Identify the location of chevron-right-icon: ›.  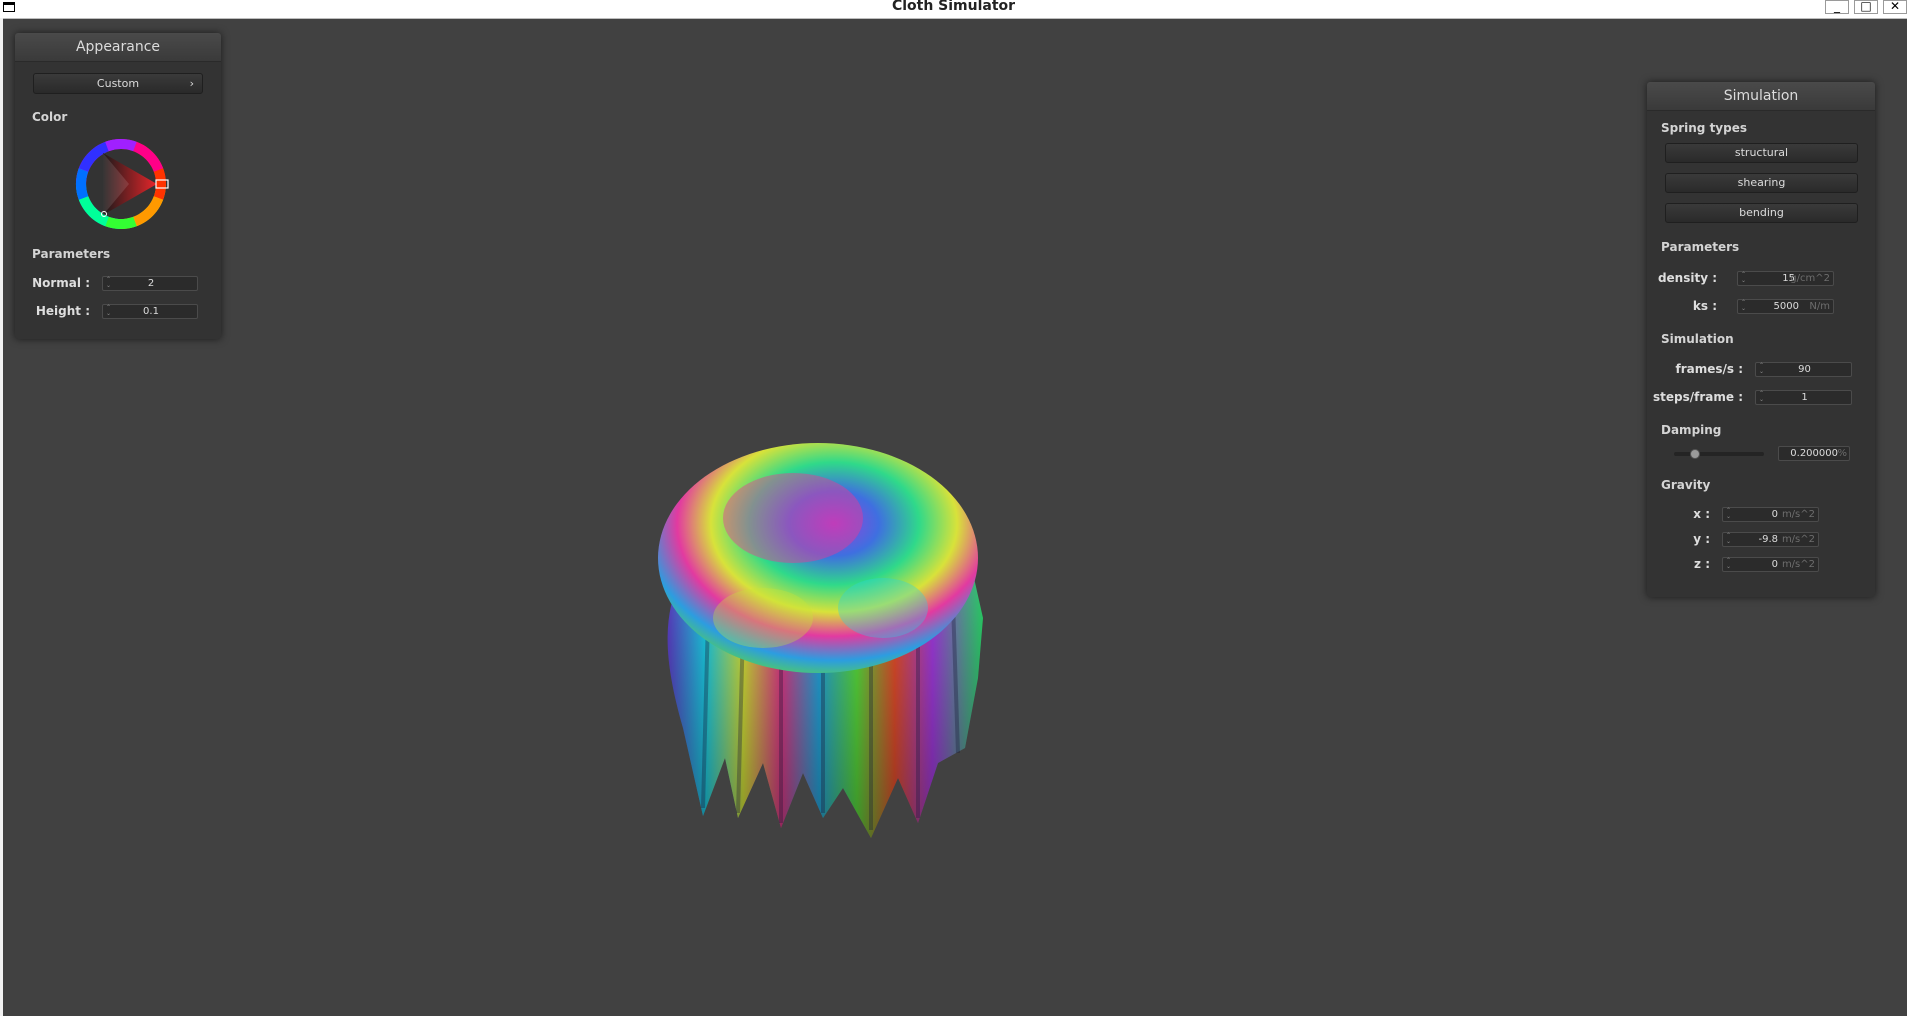
(191, 83).